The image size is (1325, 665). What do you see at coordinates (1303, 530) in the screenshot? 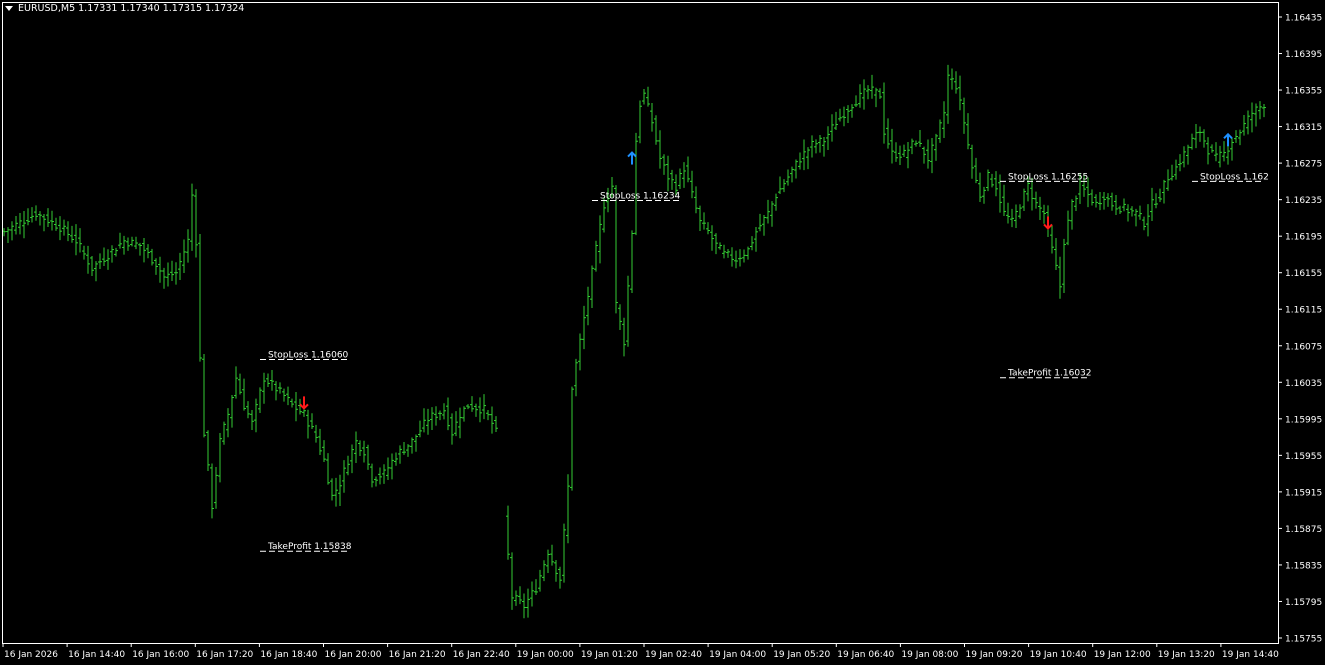
I see `price-tick-label: 1.15875` at bounding box center [1303, 530].